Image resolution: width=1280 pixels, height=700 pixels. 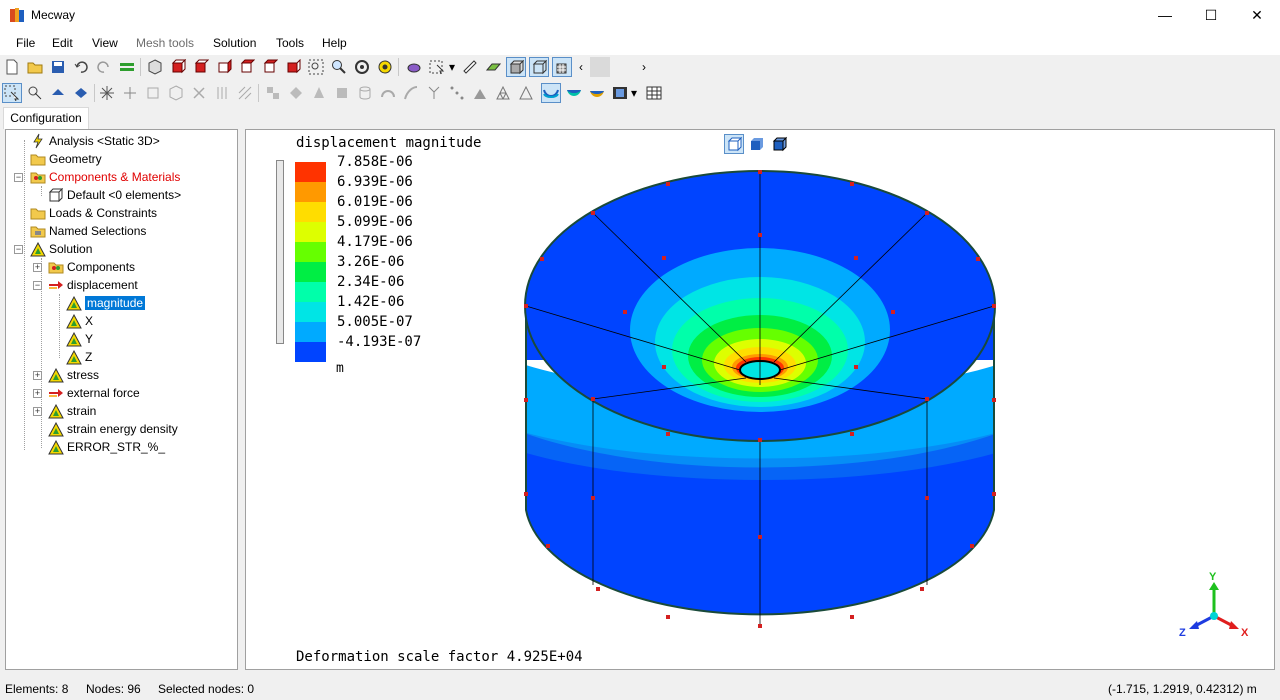 What do you see at coordinates (105, 177) in the screenshot?
I see `tree-item-components-materials: Components & Materials` at bounding box center [105, 177].